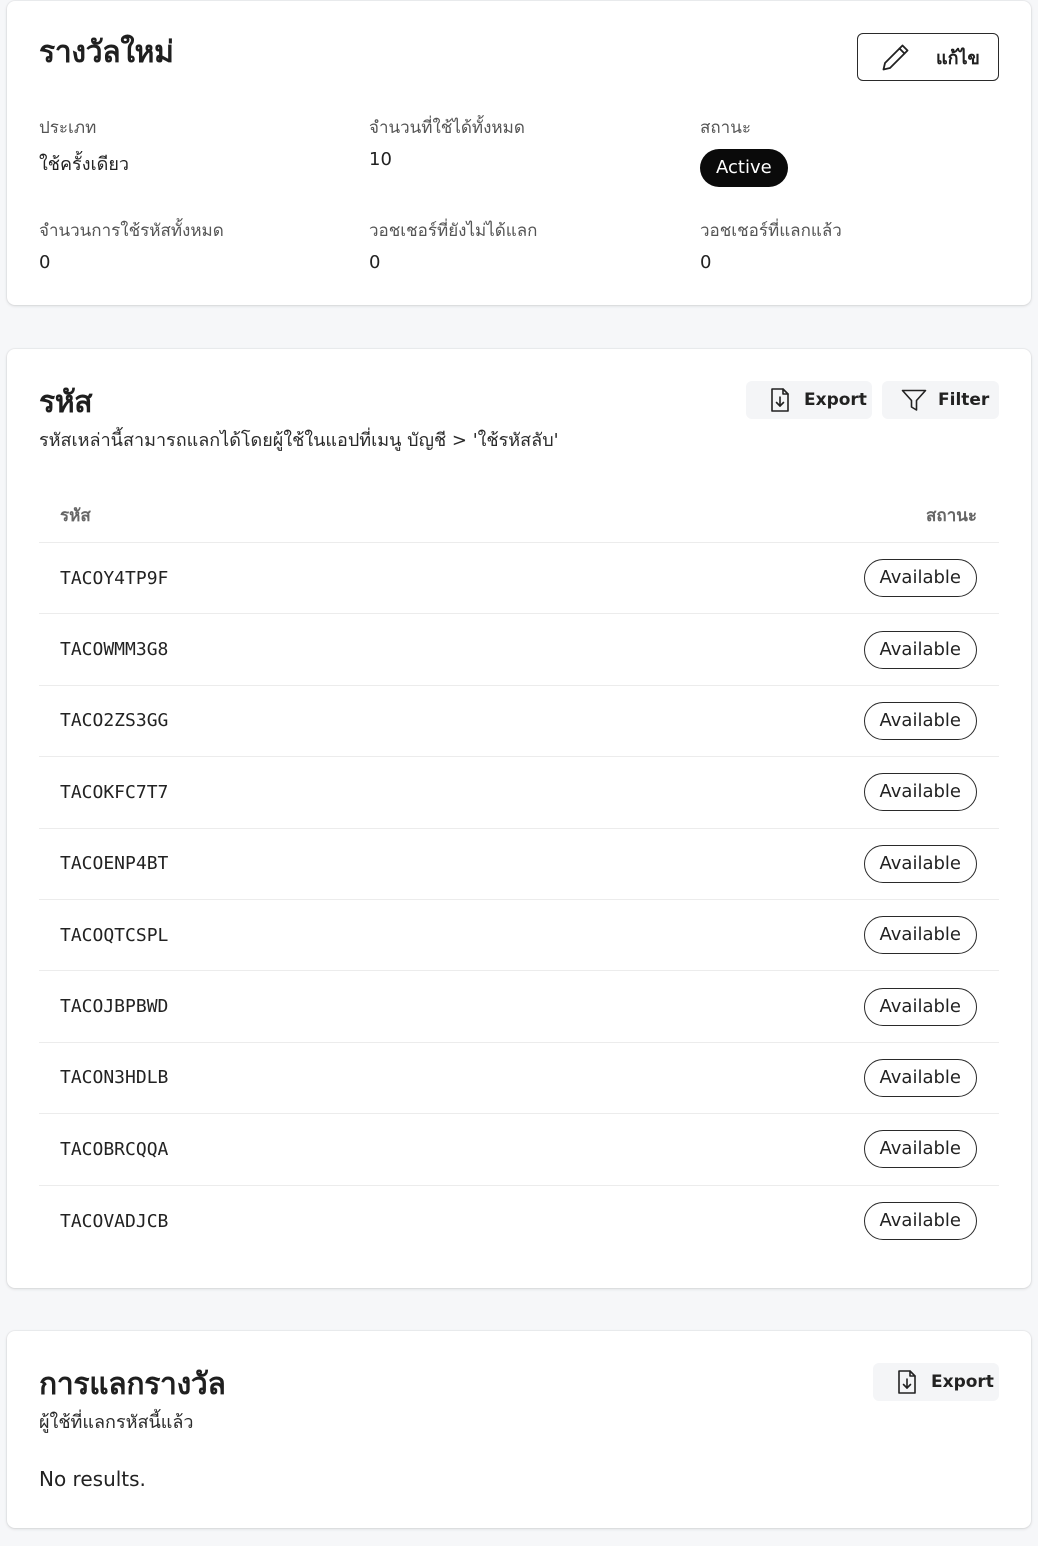  I want to click on code-value: TACOY4TP9F, so click(114, 578).